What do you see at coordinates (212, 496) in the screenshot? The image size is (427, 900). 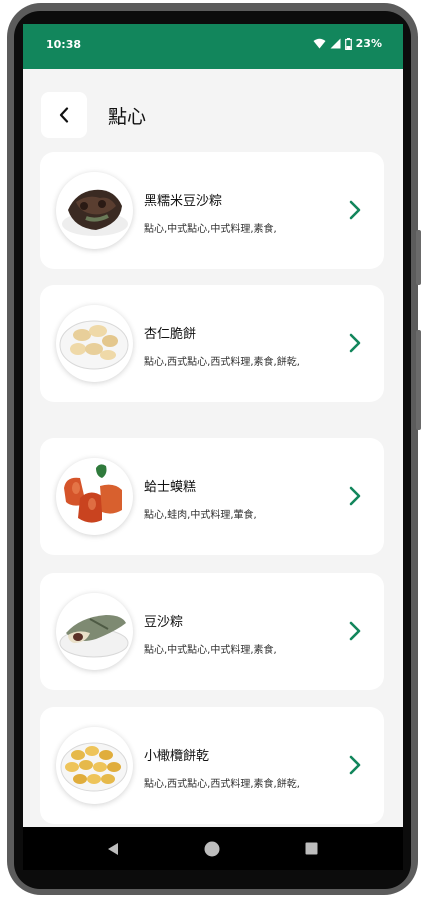 I see `list-item: 蛤士蟆糕 點心,蛙肉,中式料理,葷食,` at bounding box center [212, 496].